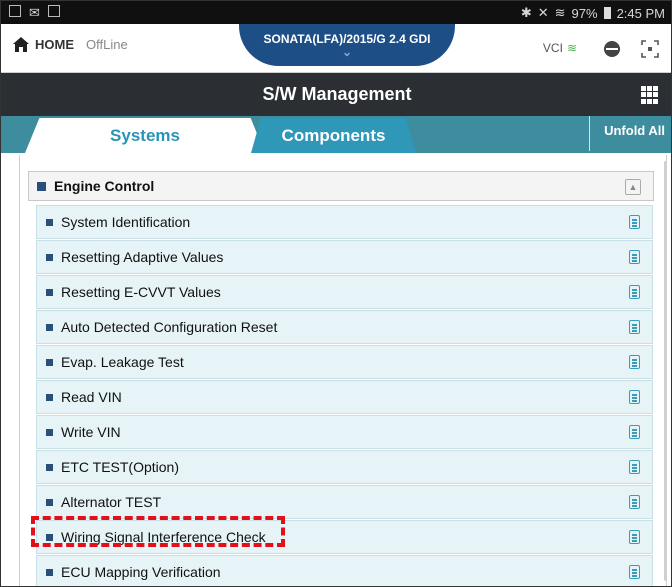  I want to click on vci-status: VCI ≋, so click(560, 48).